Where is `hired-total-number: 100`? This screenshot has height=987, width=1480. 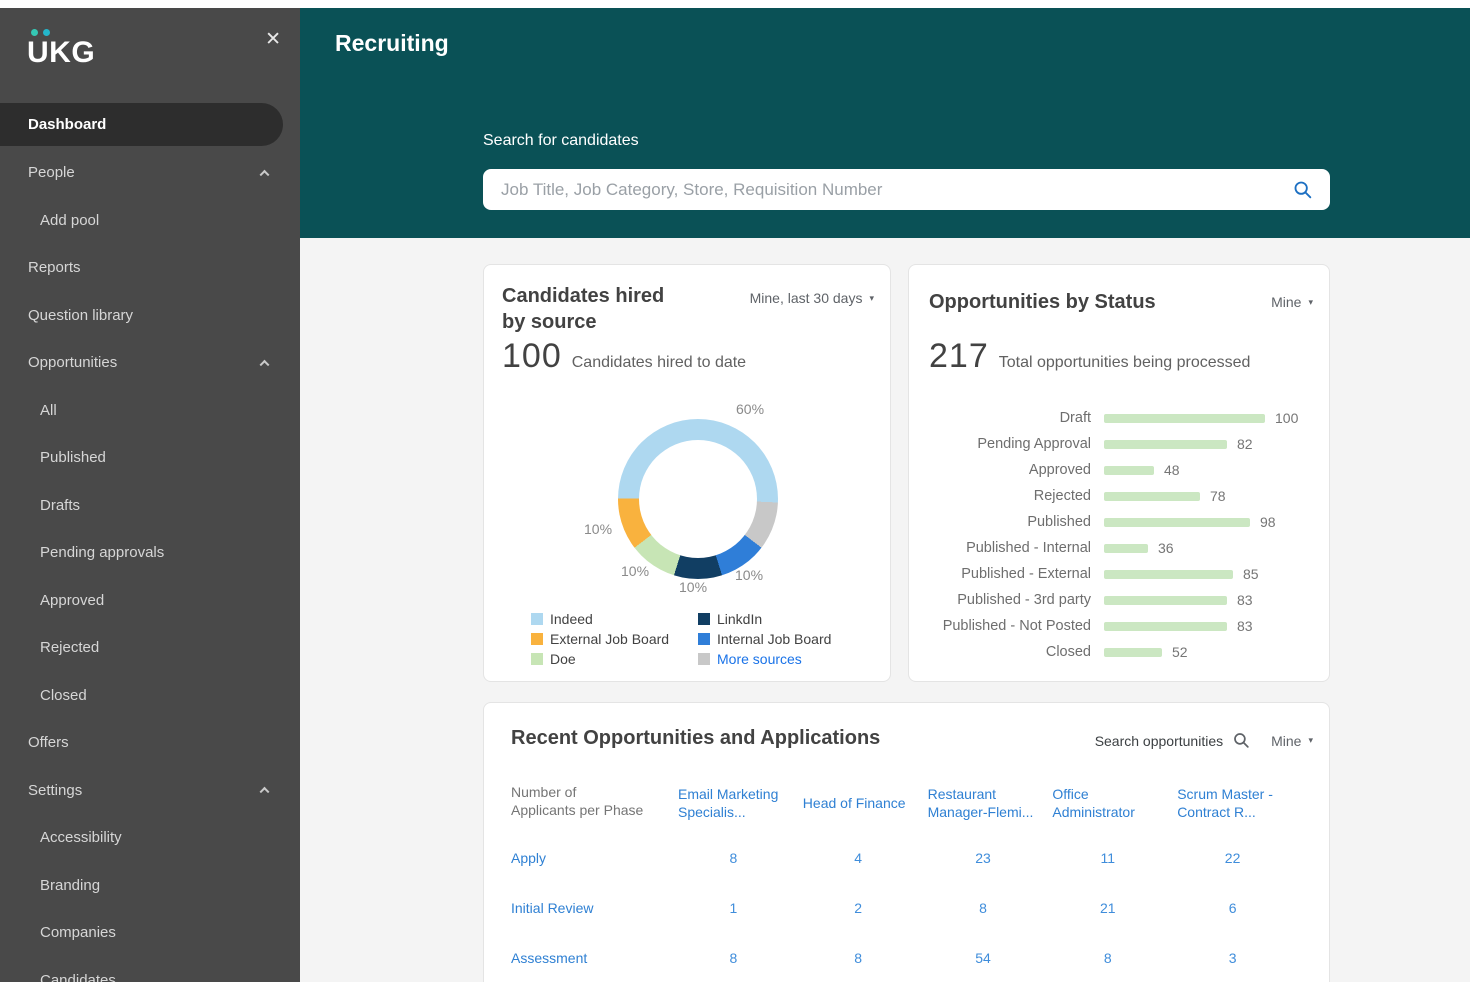
hired-total-number: 100 is located at coordinates (532, 356).